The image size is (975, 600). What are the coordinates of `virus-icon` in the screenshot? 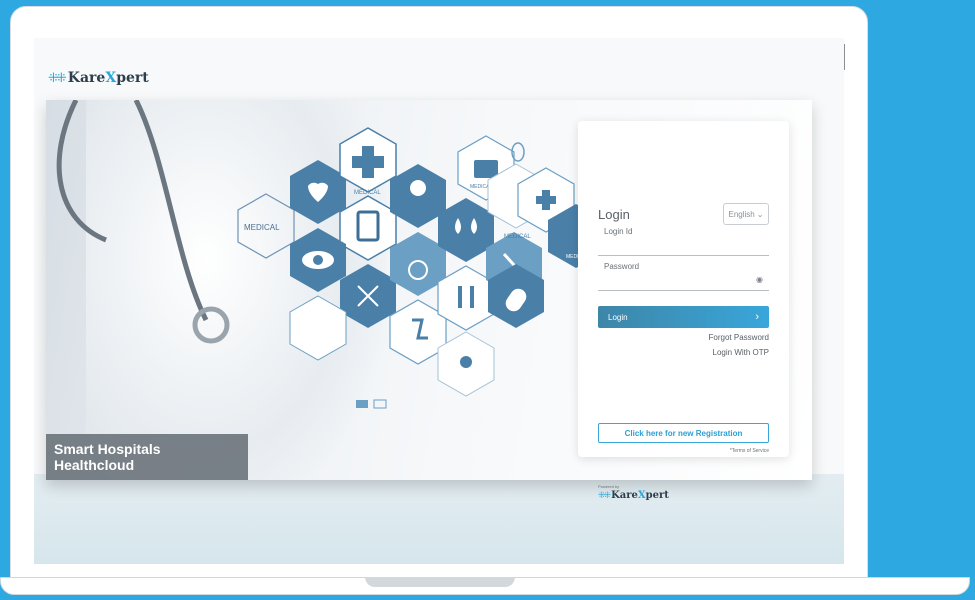 It's located at (466, 362).